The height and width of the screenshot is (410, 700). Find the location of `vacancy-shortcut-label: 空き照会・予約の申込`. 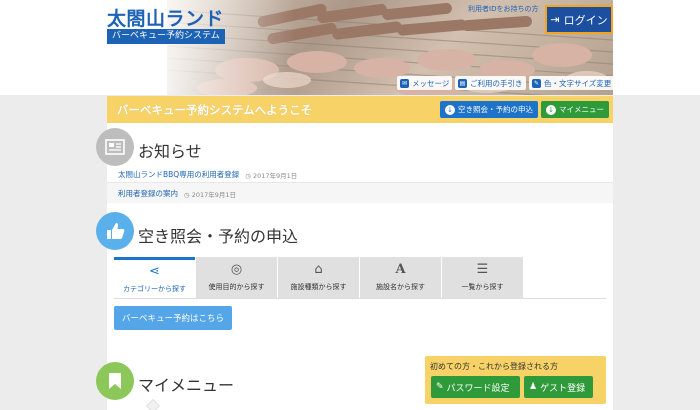

vacancy-shortcut-label: 空き照会・予約の申込 is located at coordinates (495, 109).